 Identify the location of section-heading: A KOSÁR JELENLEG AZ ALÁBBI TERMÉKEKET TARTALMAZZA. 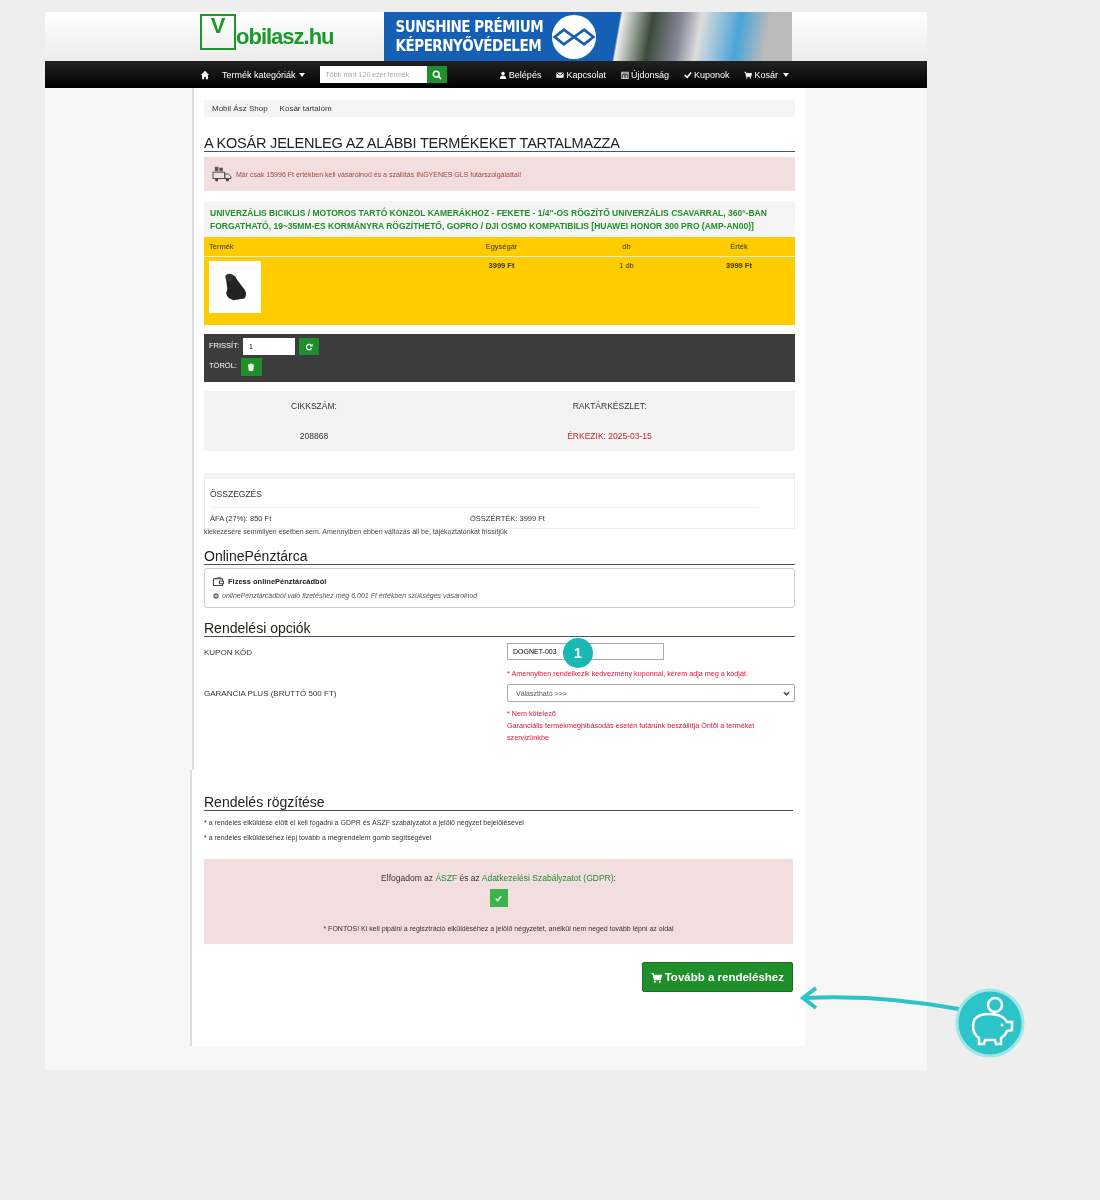
(499, 143).